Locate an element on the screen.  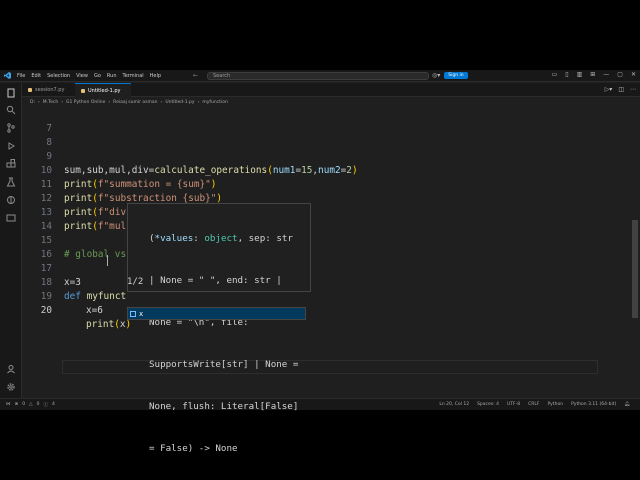
extensions-icon is located at coordinates (11, 164).